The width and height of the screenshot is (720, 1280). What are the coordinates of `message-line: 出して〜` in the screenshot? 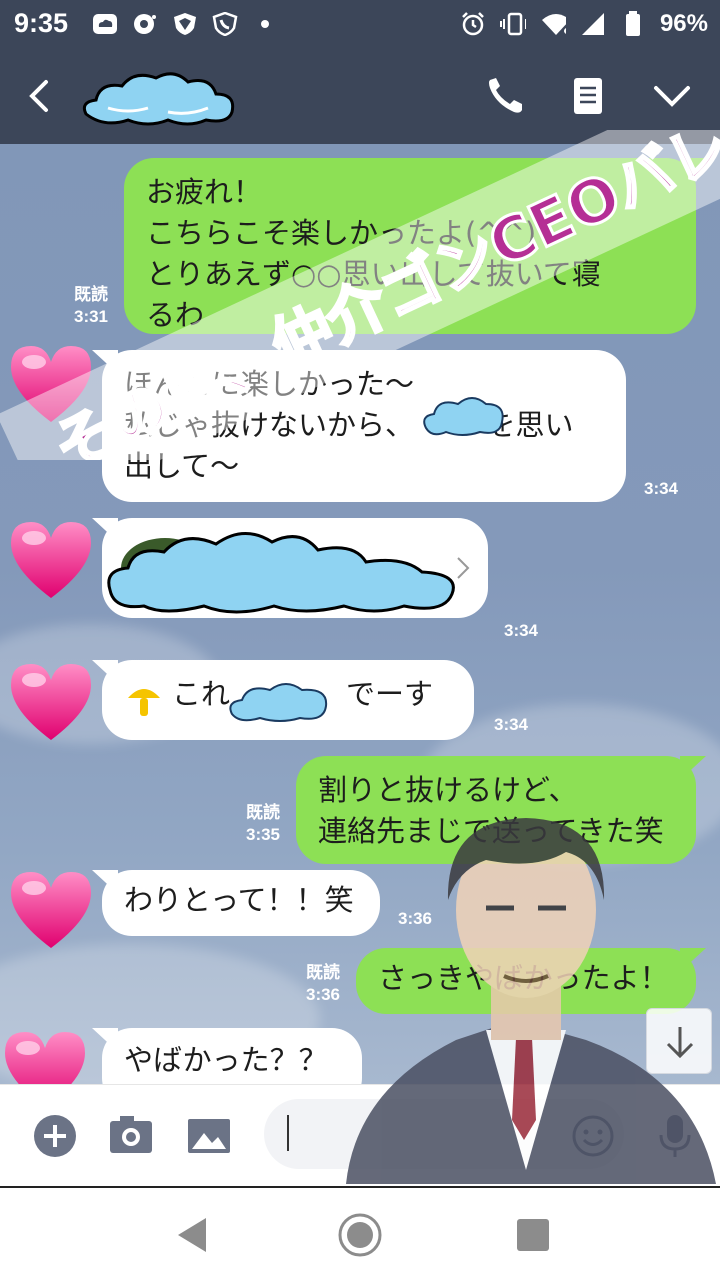 It's located at (182, 466).